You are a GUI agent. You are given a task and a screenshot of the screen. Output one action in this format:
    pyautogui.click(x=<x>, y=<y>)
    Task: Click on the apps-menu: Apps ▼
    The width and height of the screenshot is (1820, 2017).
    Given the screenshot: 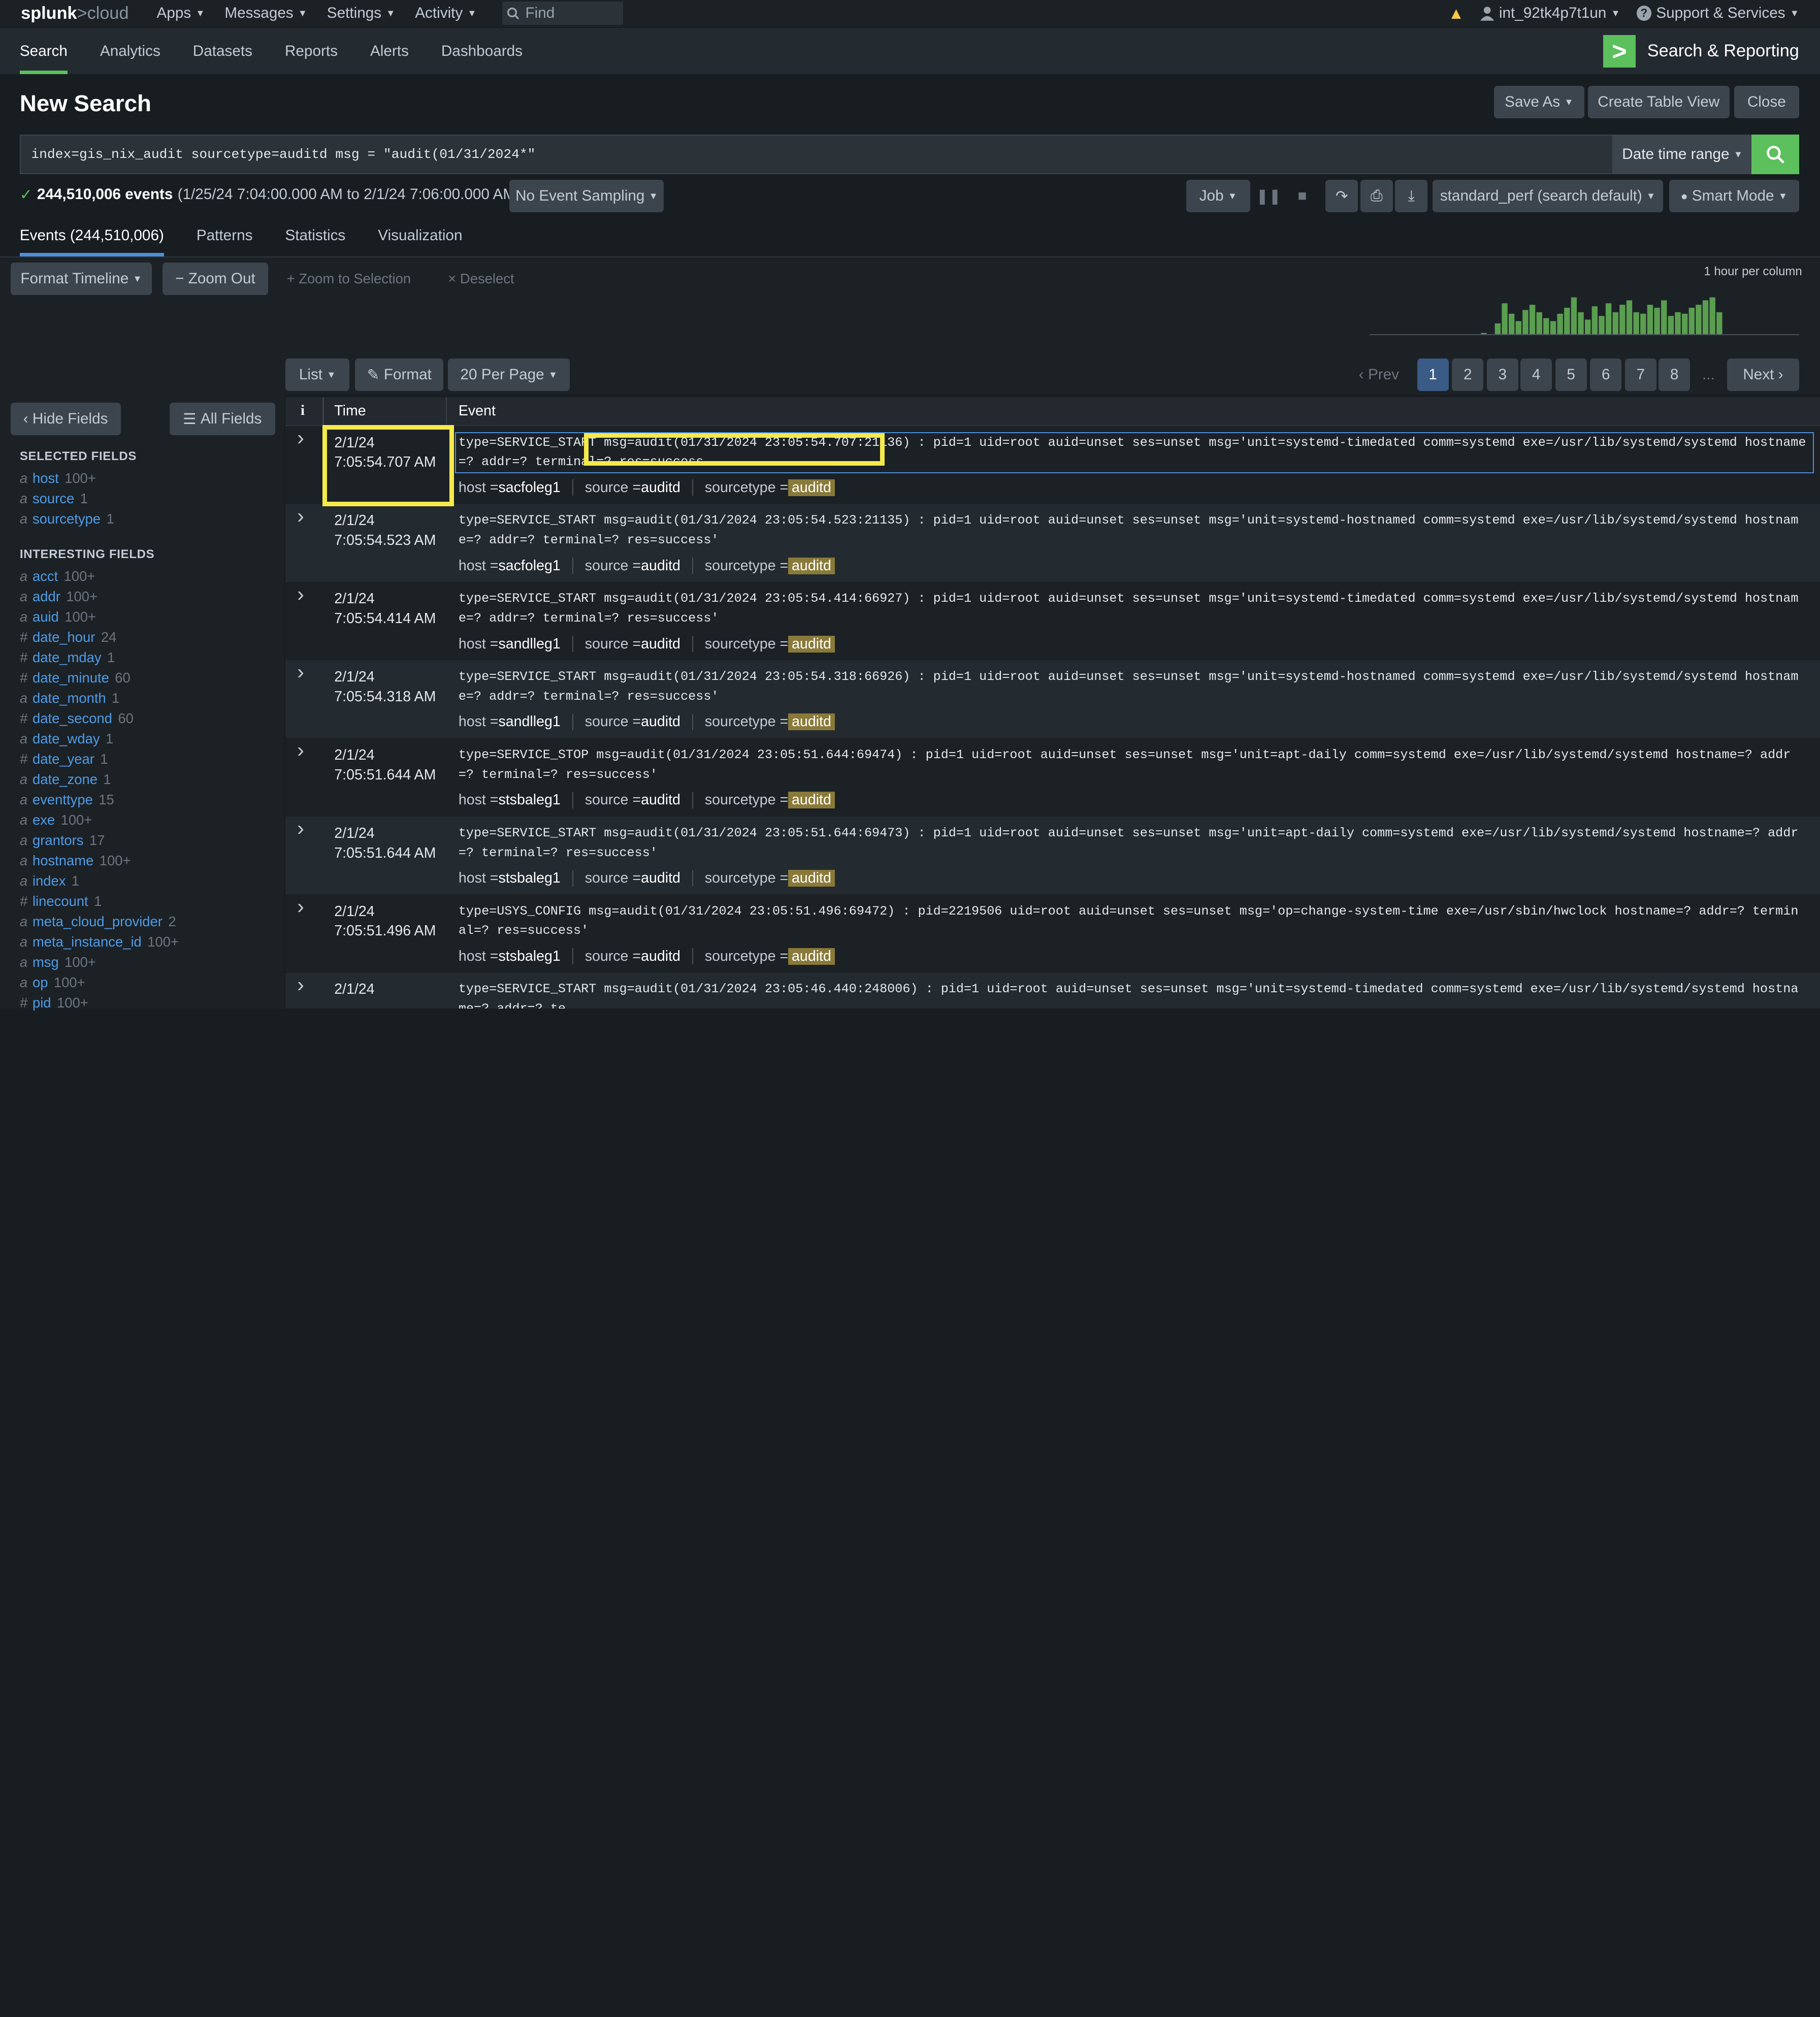 What is the action you would take?
    pyautogui.click(x=181, y=13)
    